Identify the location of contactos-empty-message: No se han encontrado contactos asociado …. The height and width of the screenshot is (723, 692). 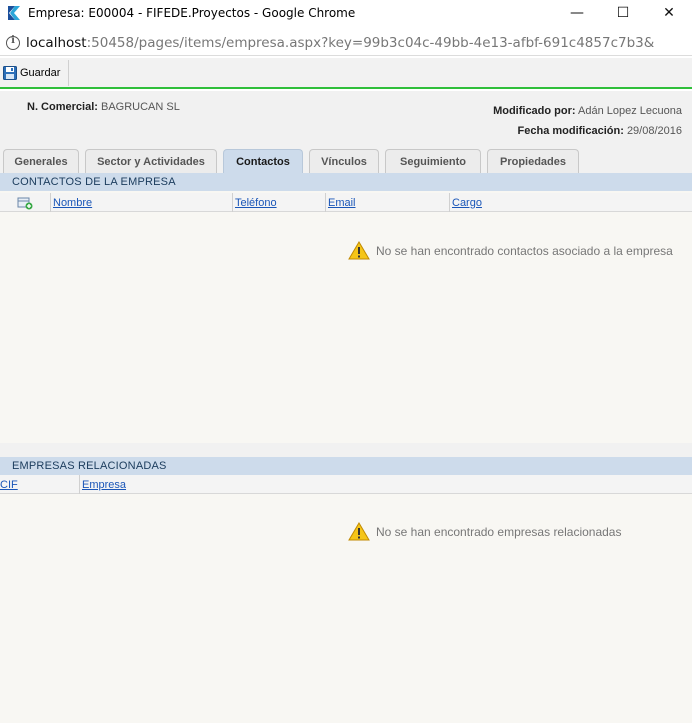
(510, 250).